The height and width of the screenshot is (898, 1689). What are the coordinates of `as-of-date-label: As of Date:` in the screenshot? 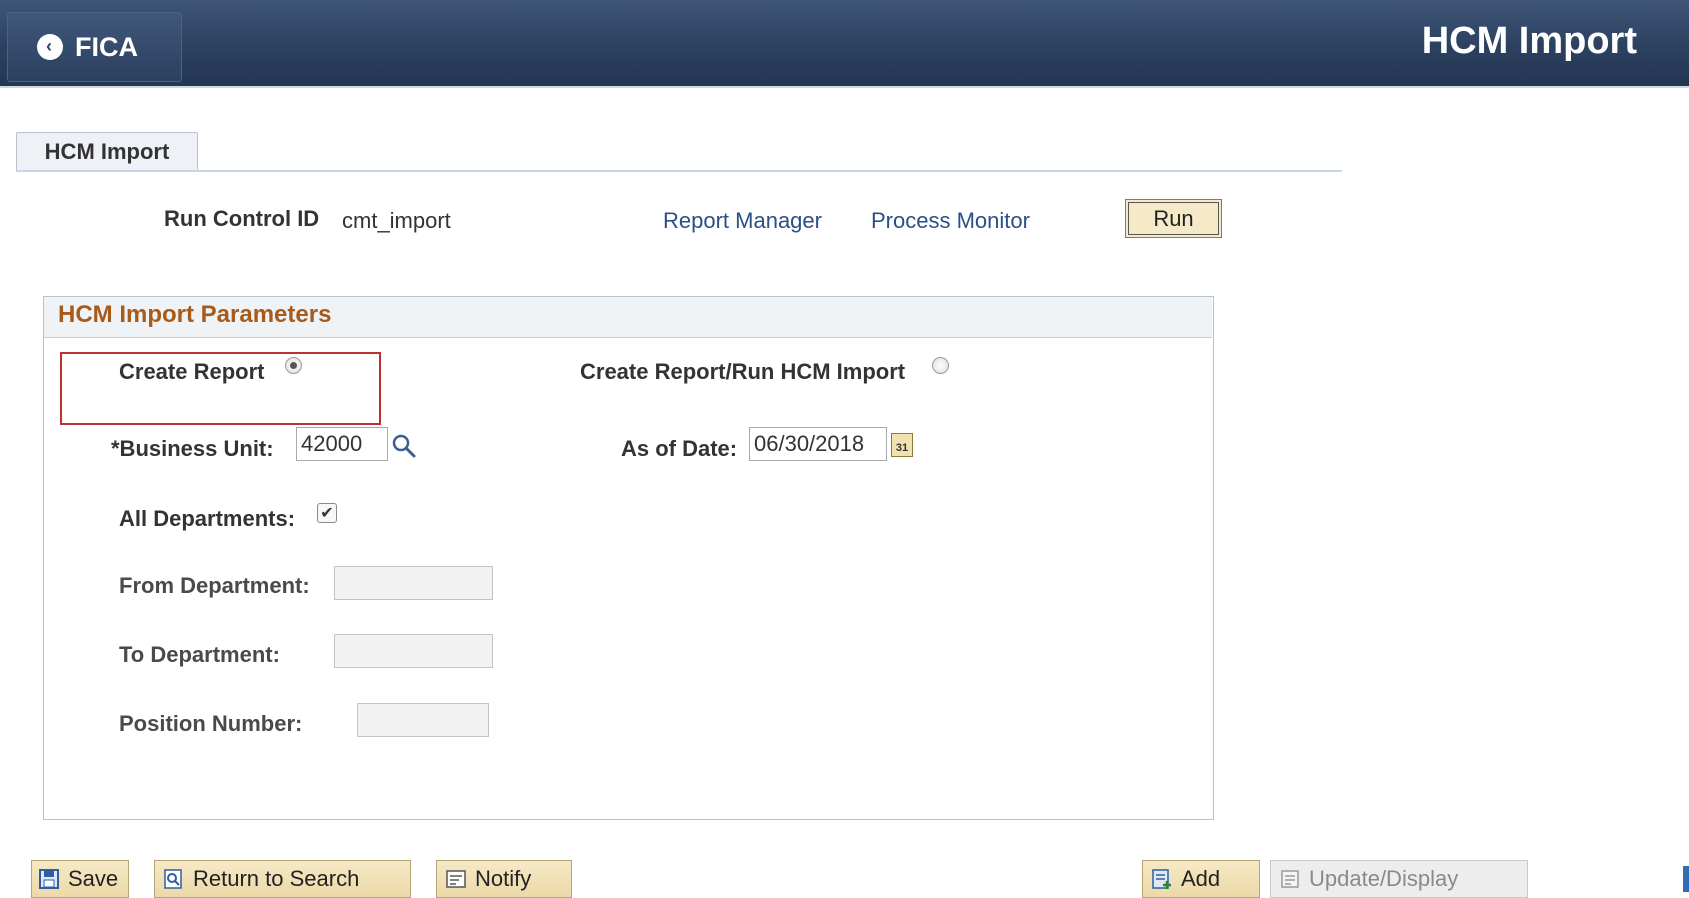 It's located at (679, 448).